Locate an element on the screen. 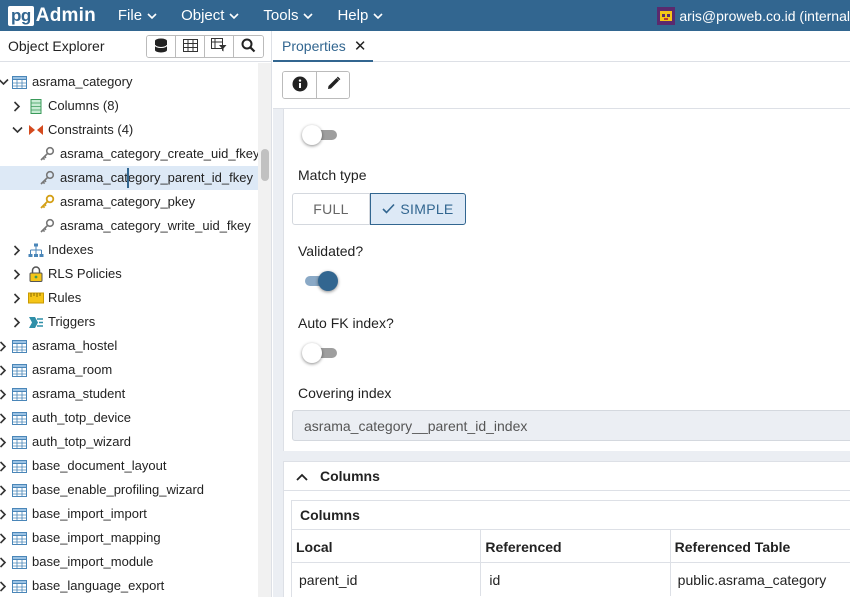 The width and height of the screenshot is (850, 597). auto-fk-label: Auto FK index? is located at coordinates (346, 323).